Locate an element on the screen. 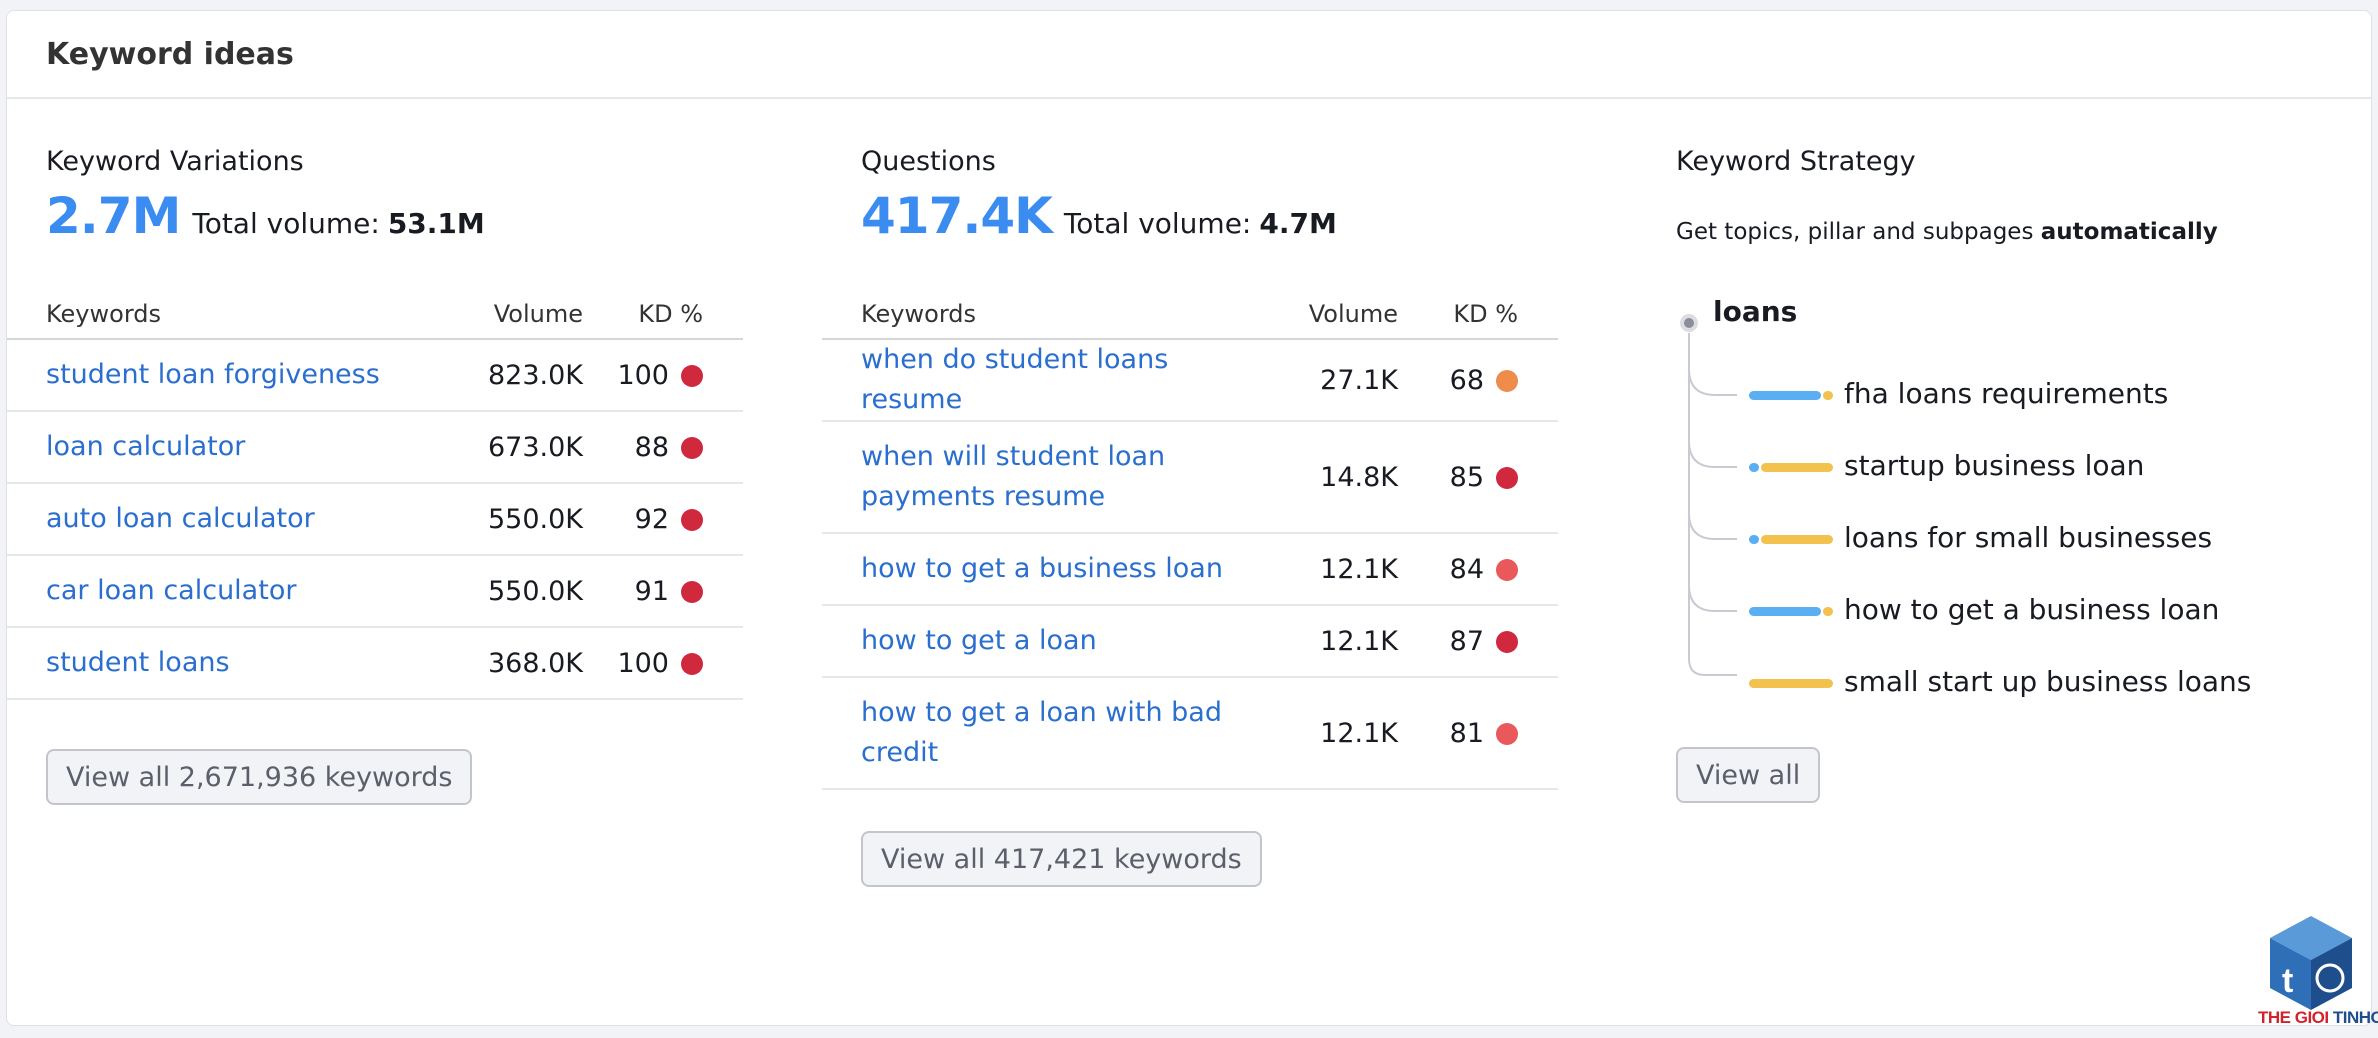 The image size is (2378, 1038). kd-value: 84 is located at coordinates (1466, 569).